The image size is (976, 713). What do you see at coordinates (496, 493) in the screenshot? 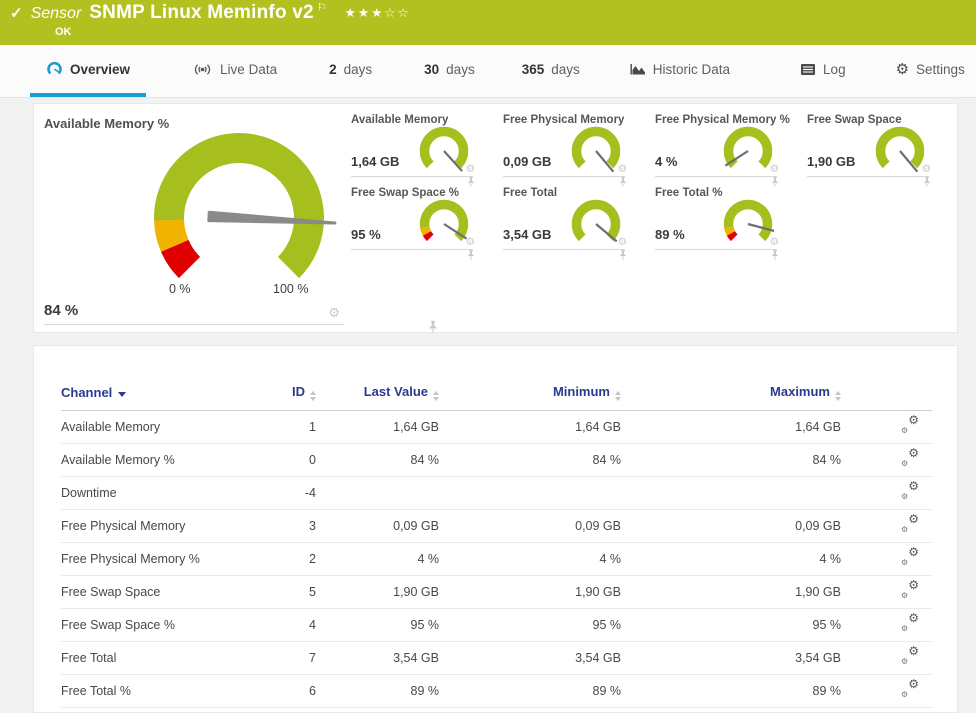
I see `table-row: Downtime -4 ⚙ ⚙` at bounding box center [496, 493].